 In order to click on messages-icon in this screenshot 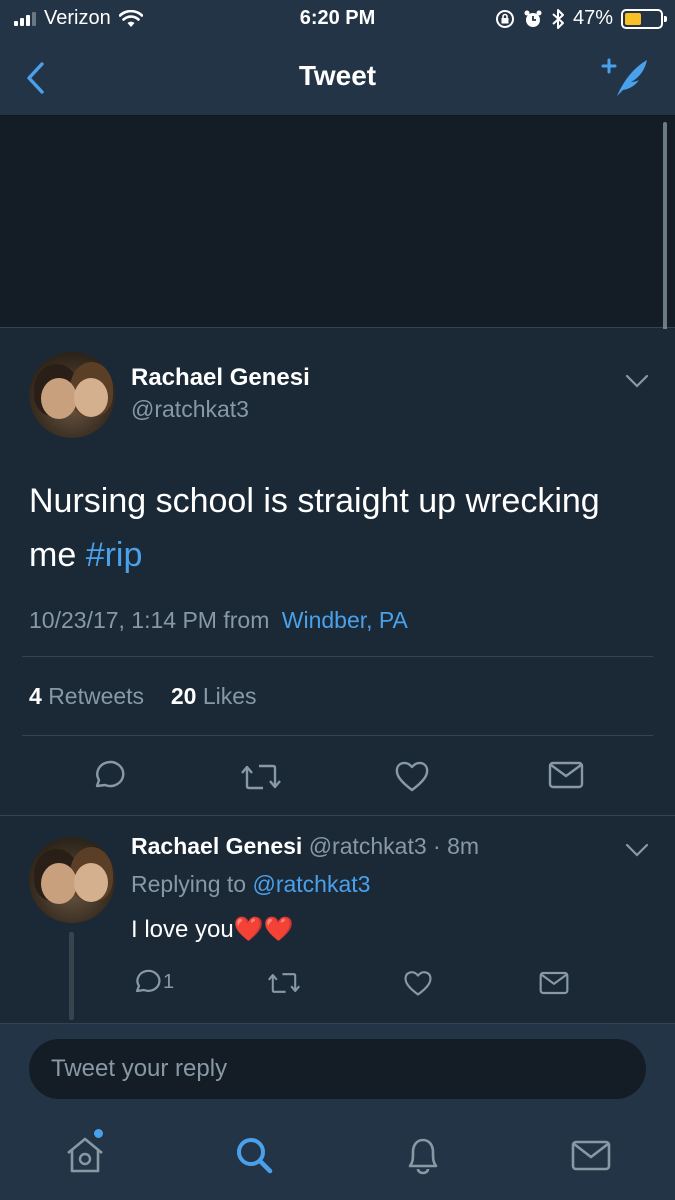, I will do `click(591, 1155)`.